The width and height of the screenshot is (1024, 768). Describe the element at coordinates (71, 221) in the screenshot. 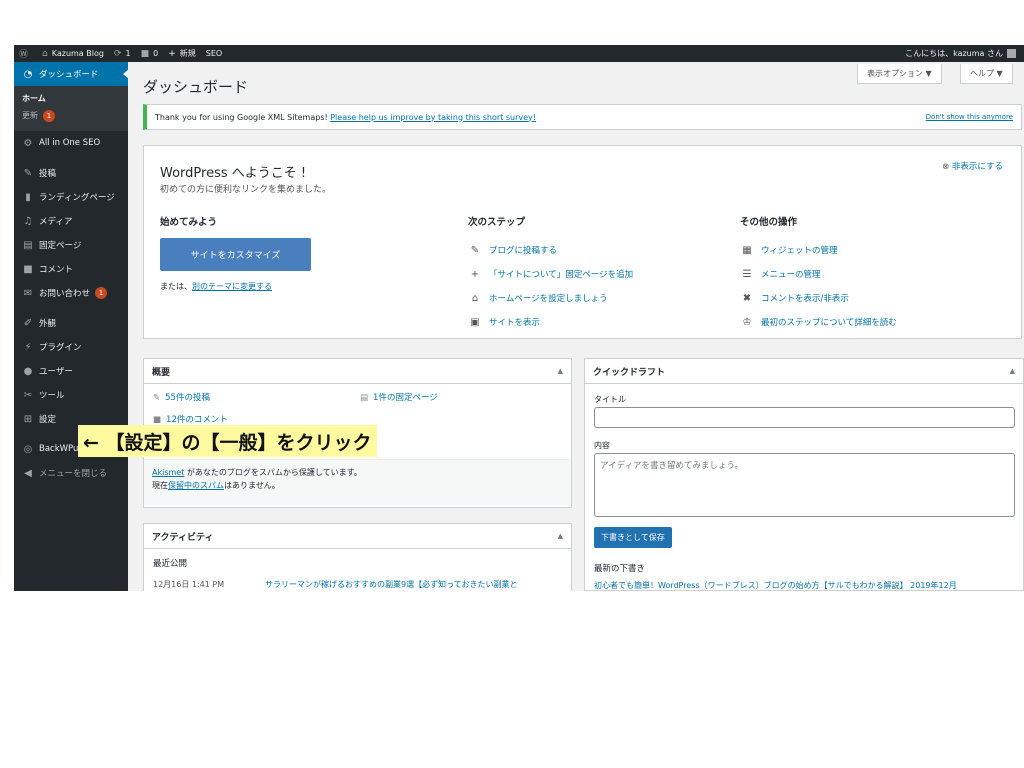

I see `sidebar-item-media: ♫ メディア` at that location.